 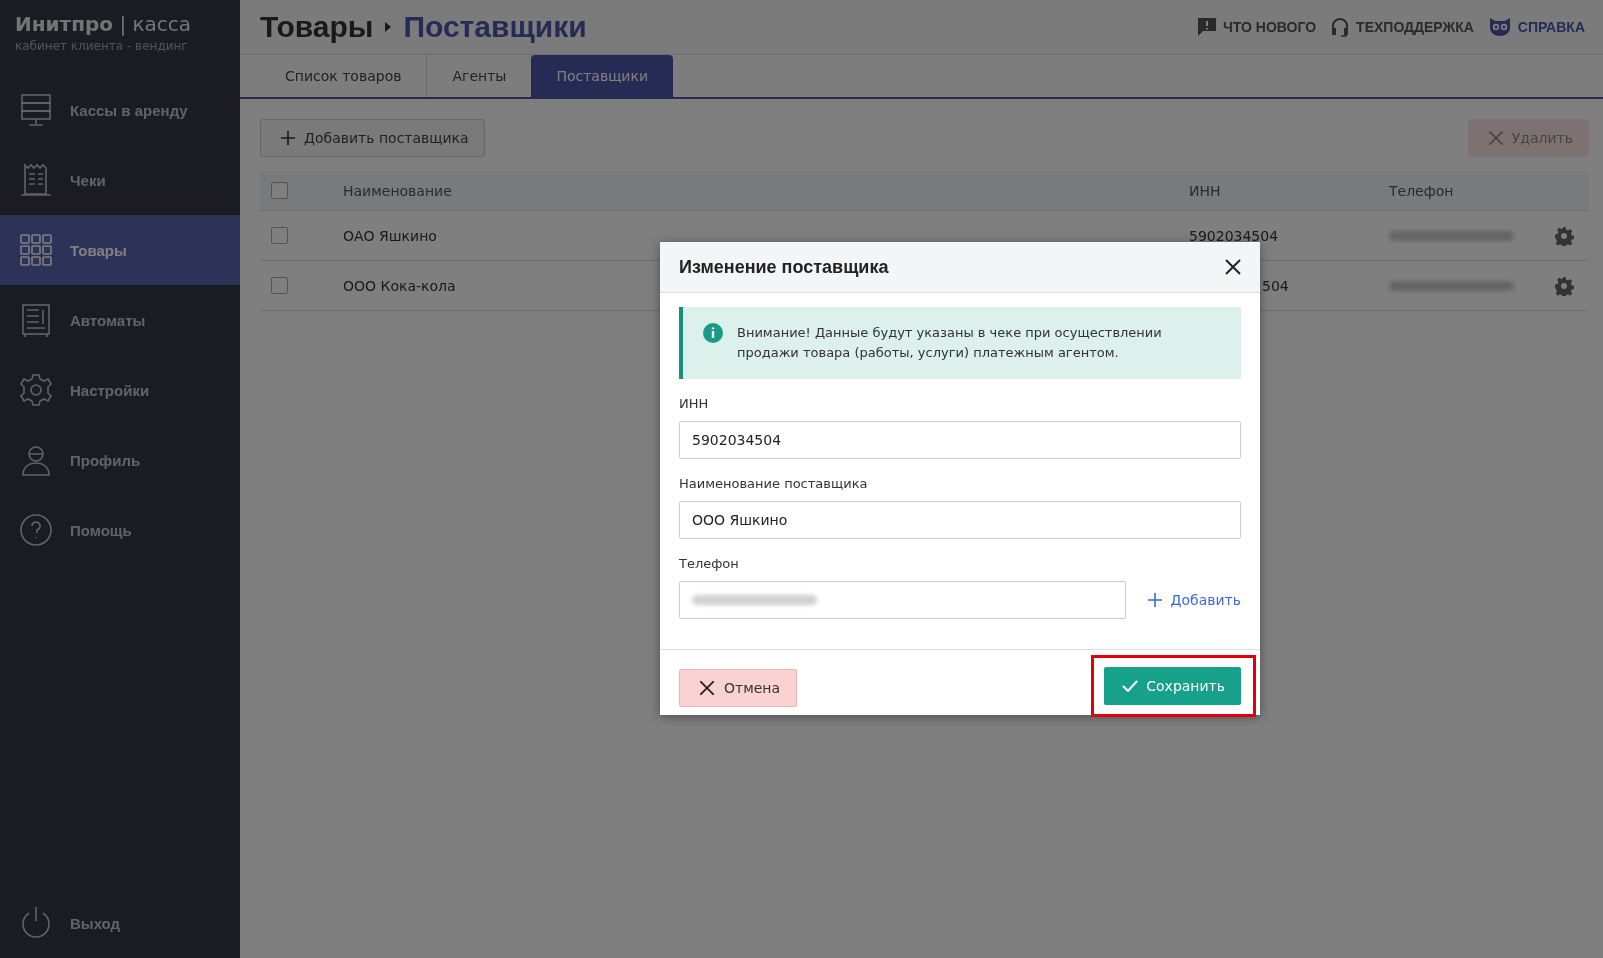 I want to click on save-button: Сохранить, so click(x=1172, y=685).